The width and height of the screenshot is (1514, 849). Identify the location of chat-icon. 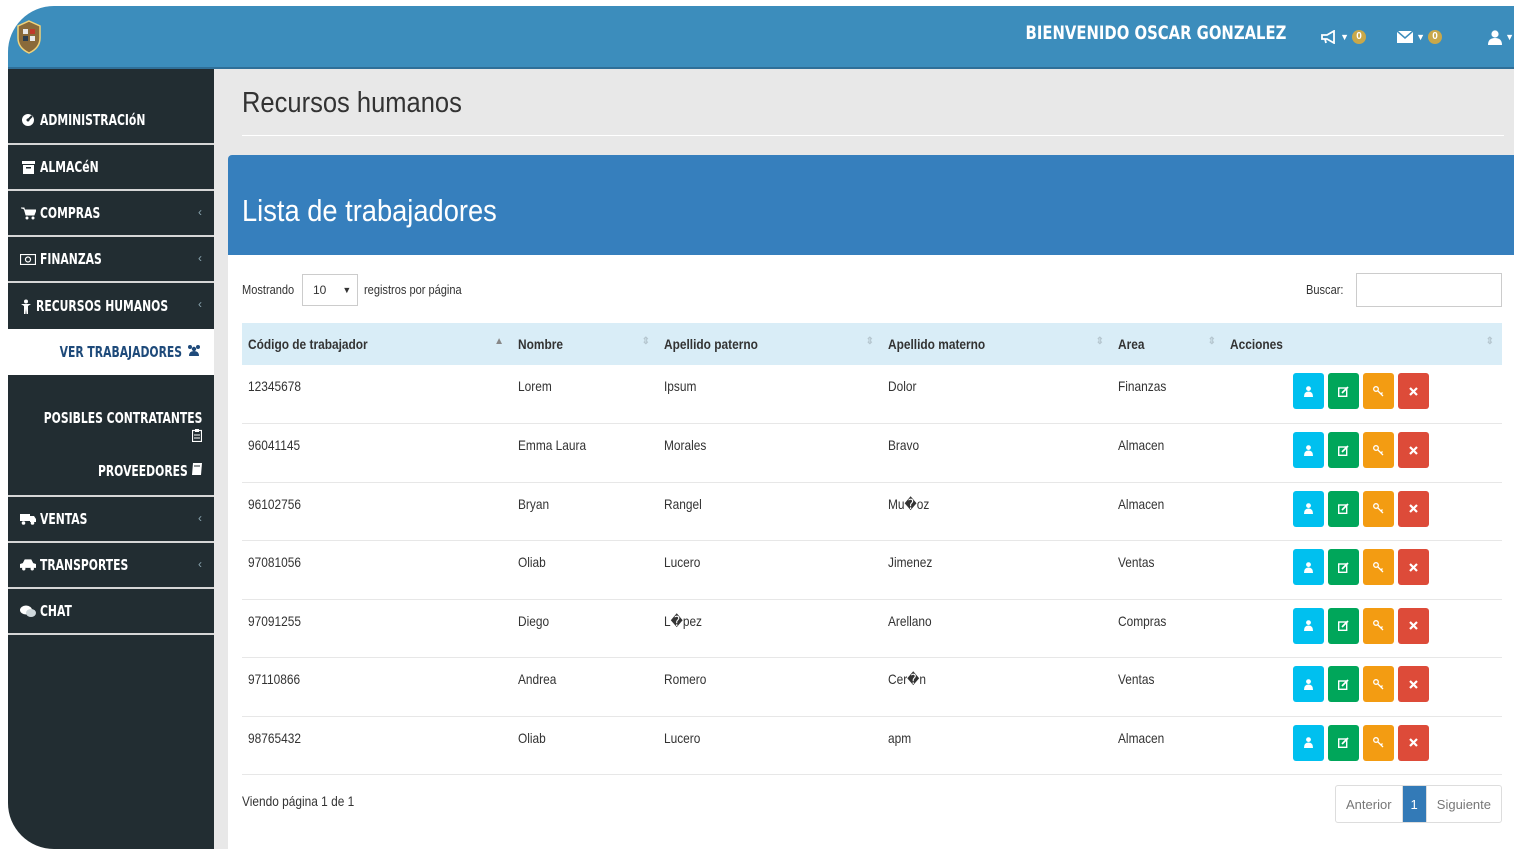
(28, 611).